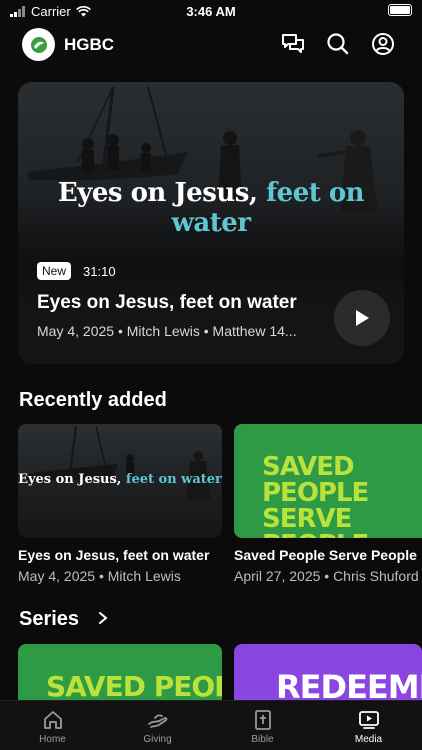  Describe the element at coordinates (76, 271) in the screenshot. I see `hero-tags: New 31:10` at that location.